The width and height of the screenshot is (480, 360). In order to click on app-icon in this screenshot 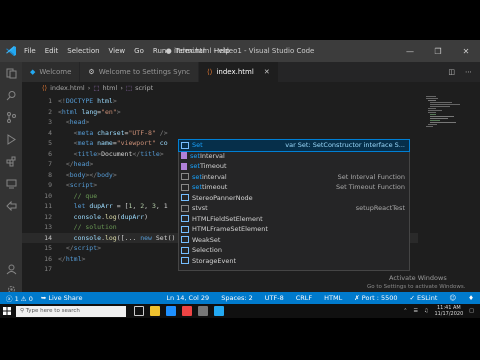, I will do `click(203, 311)`.